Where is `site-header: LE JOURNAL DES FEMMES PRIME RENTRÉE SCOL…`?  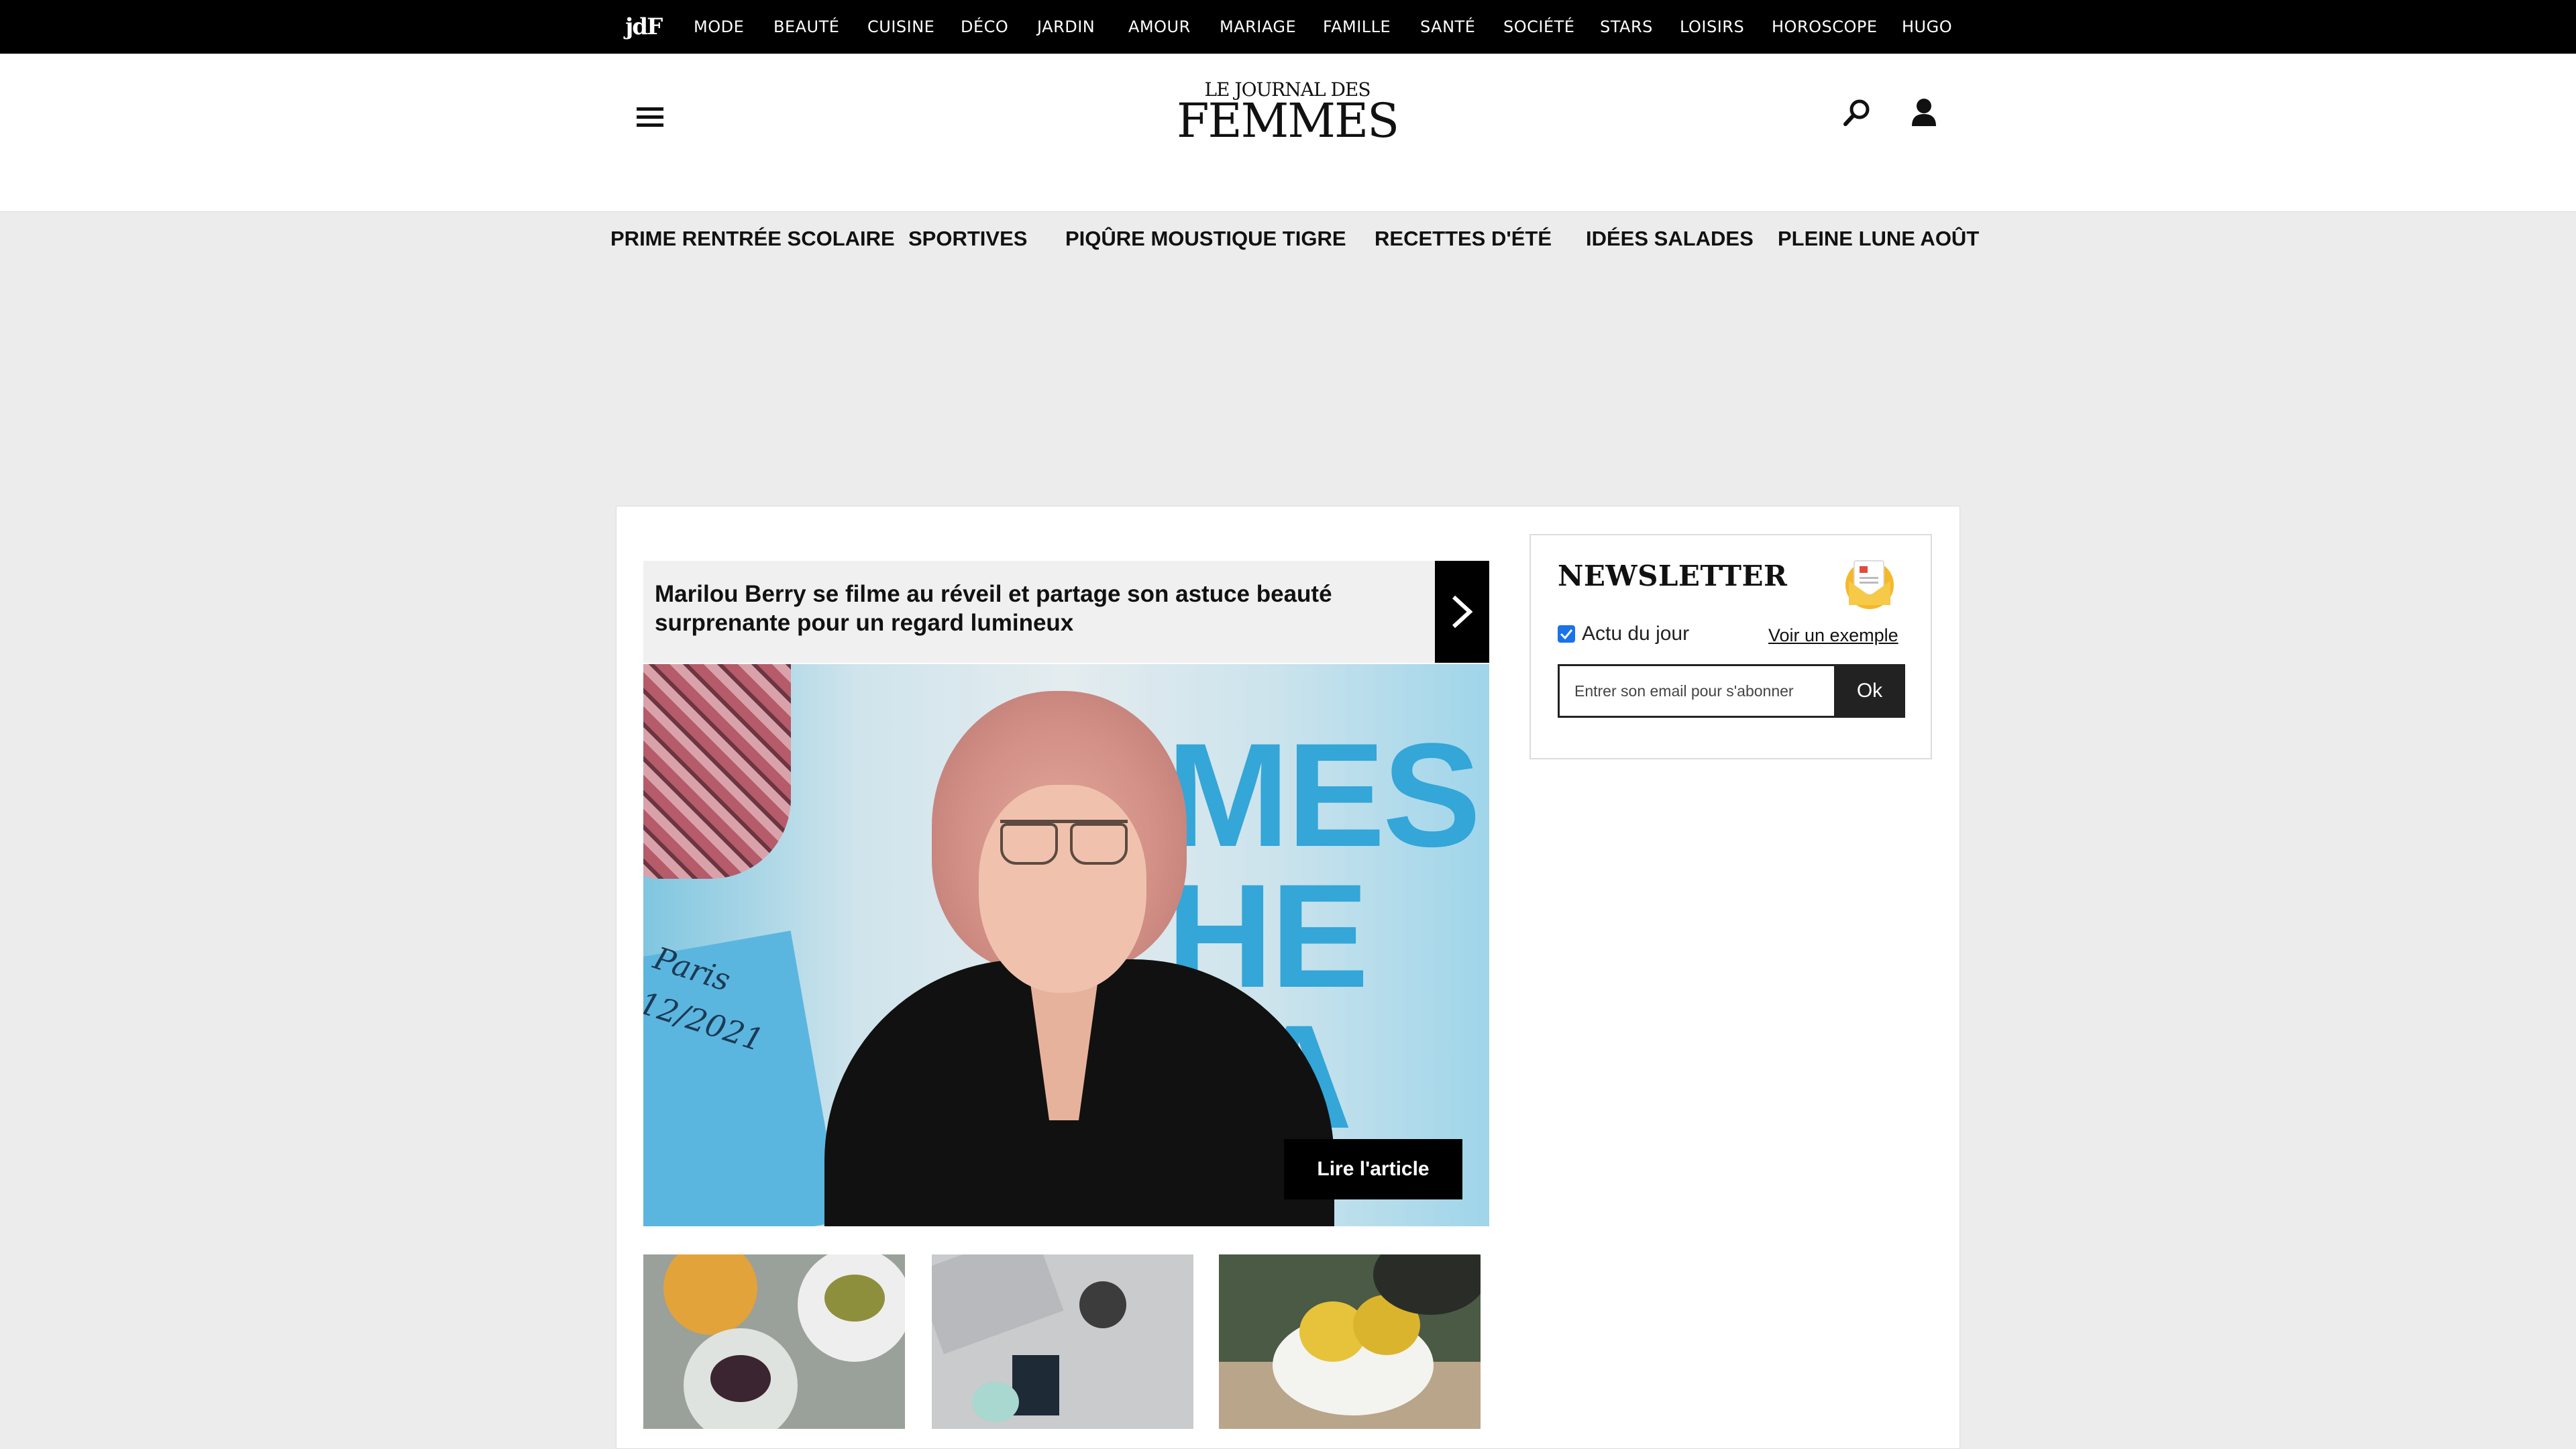 site-header: LE JOURNAL DES FEMMES PRIME RENTRÉE SCOL… is located at coordinates (1288, 152).